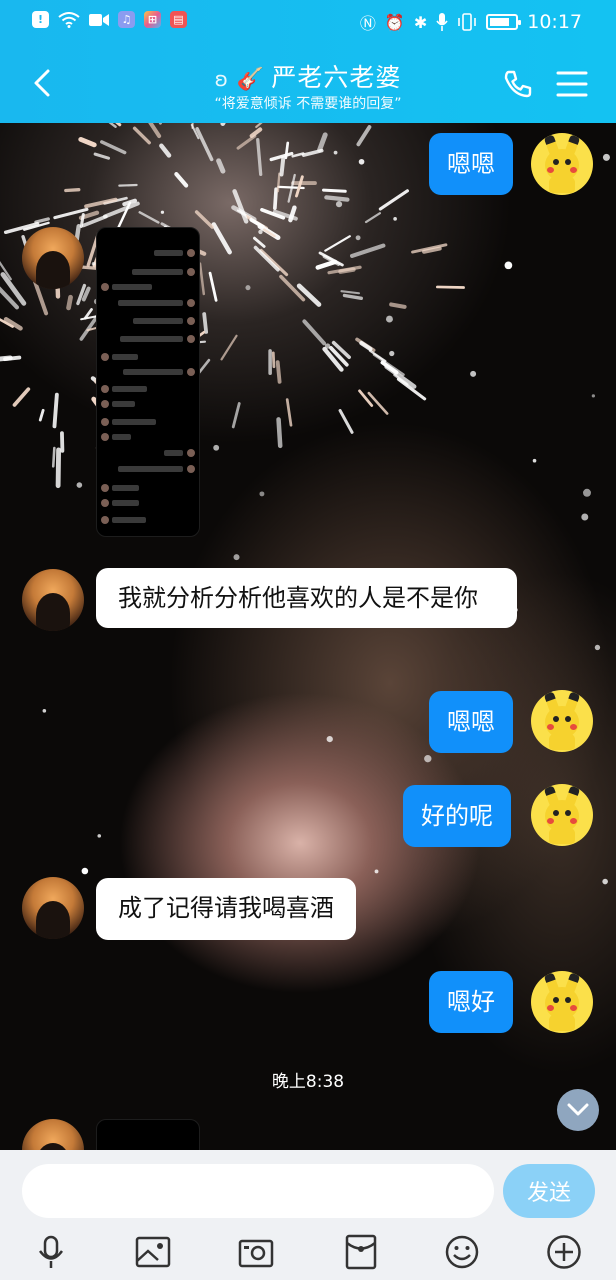 Image resolution: width=616 pixels, height=1280 pixels. Describe the element at coordinates (99, 19) in the screenshot. I see `video-icon` at that location.